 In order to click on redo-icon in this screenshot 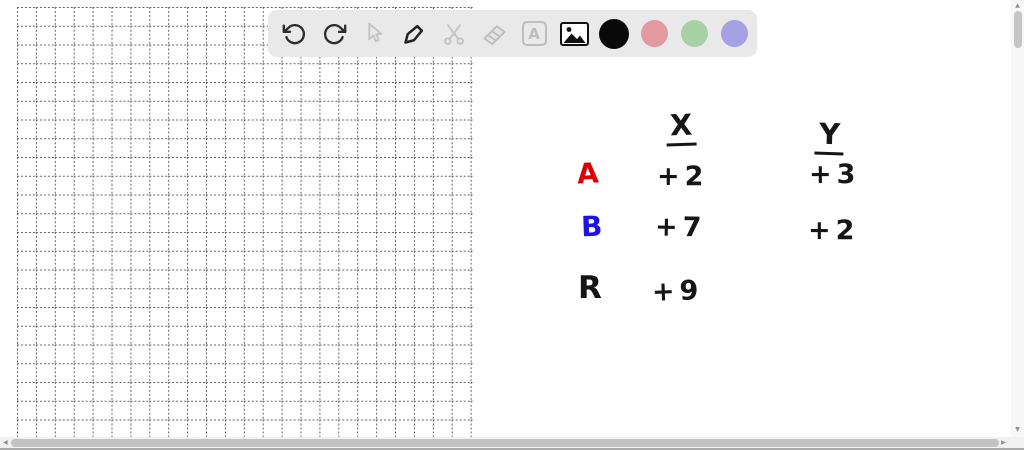, I will do `click(334, 34)`.